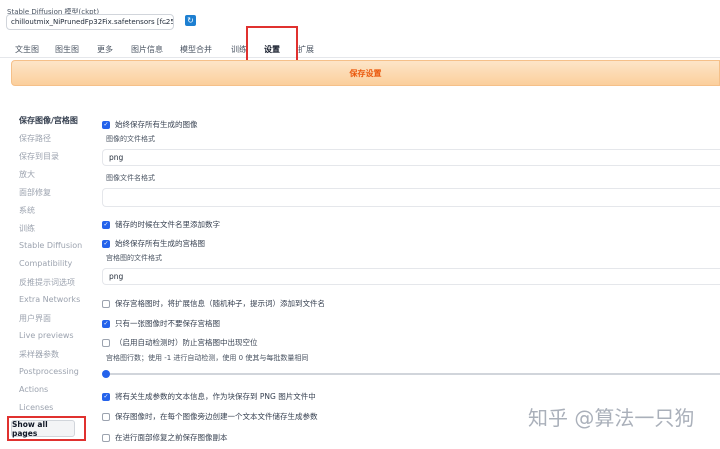 The image size is (720, 449). Describe the element at coordinates (147, 49) in the screenshot. I see `tab-png-info: 图片信息` at that location.